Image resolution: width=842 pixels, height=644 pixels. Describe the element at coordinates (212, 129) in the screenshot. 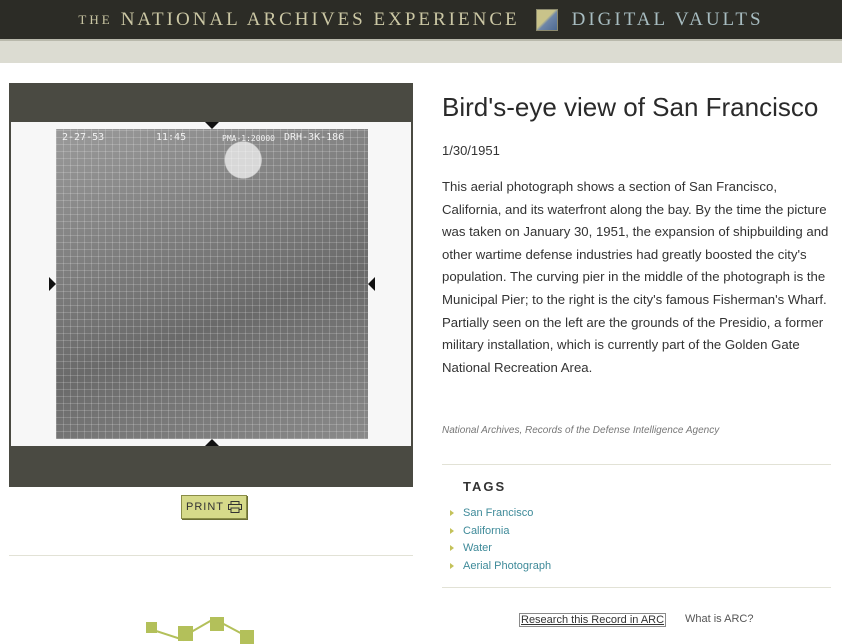

I see `fiducial-top-icon` at that location.